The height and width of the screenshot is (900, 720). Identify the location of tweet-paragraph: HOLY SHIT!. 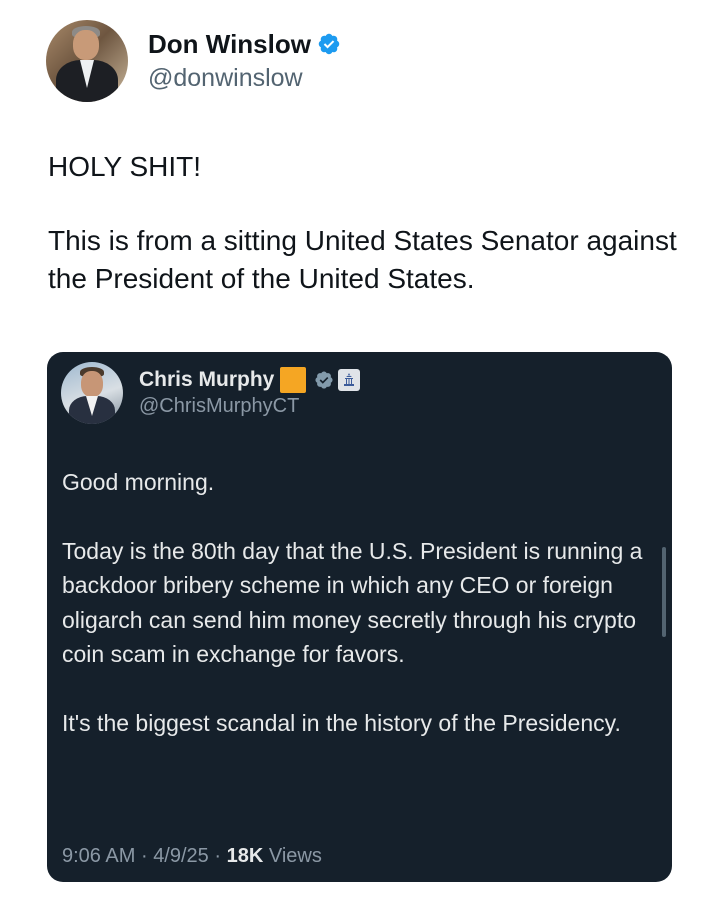
(125, 166).